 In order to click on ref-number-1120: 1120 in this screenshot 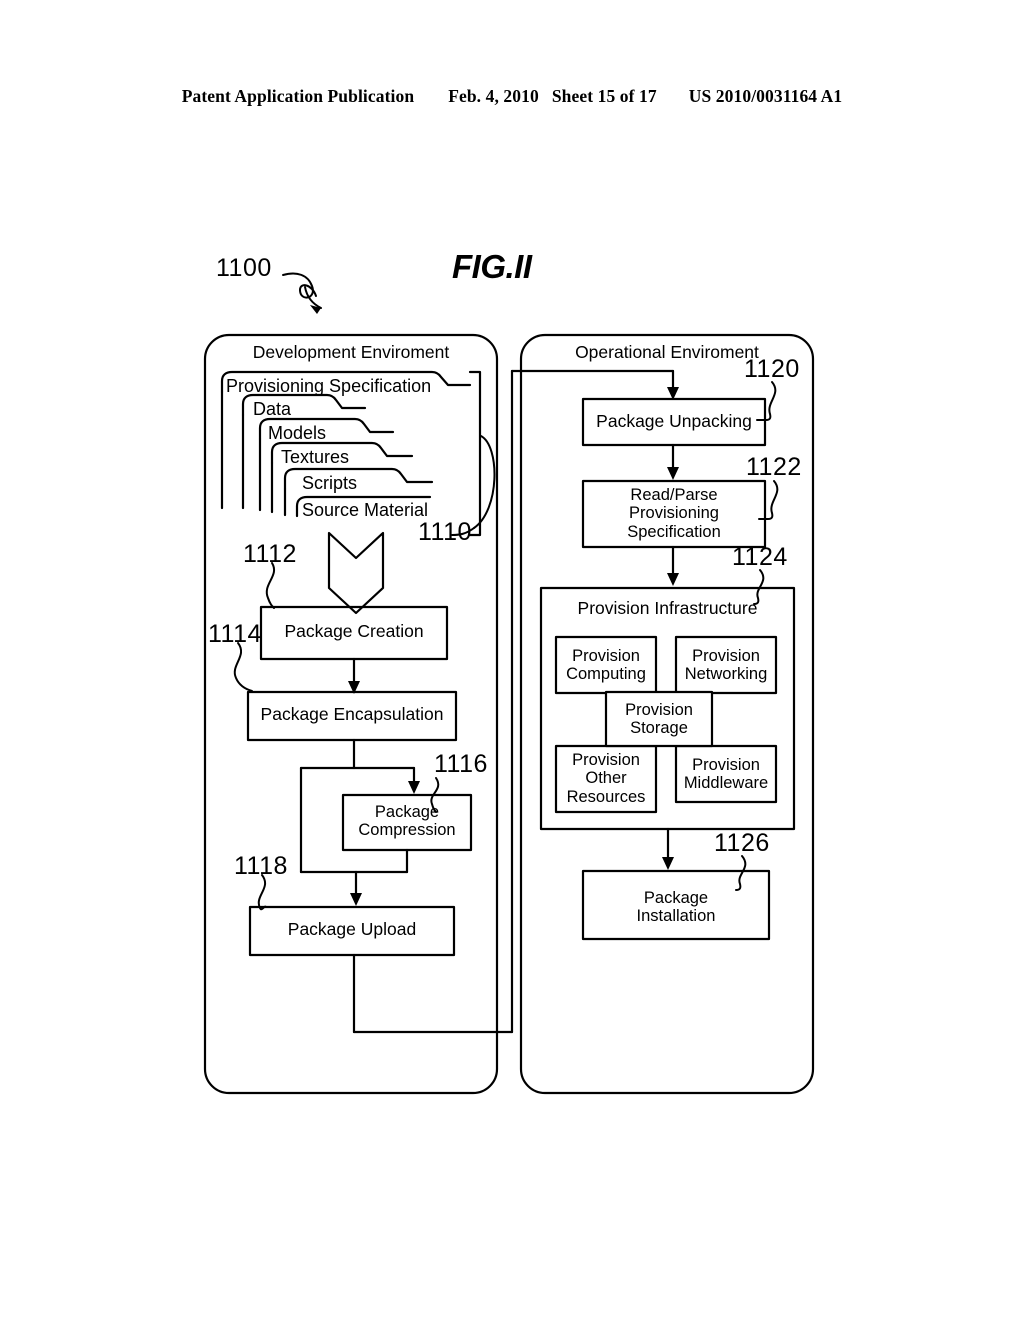, I will do `click(772, 369)`.